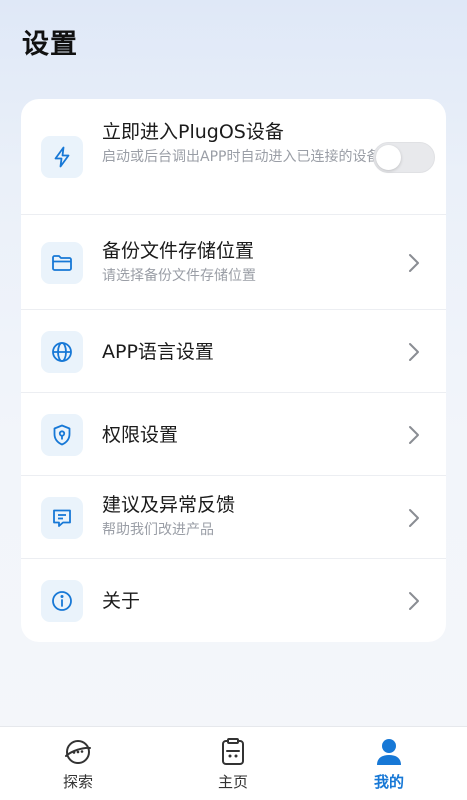 This screenshot has width=467, height=800. What do you see at coordinates (178, 251) in the screenshot?
I see `setting-title: 备份文件存储位置` at bounding box center [178, 251].